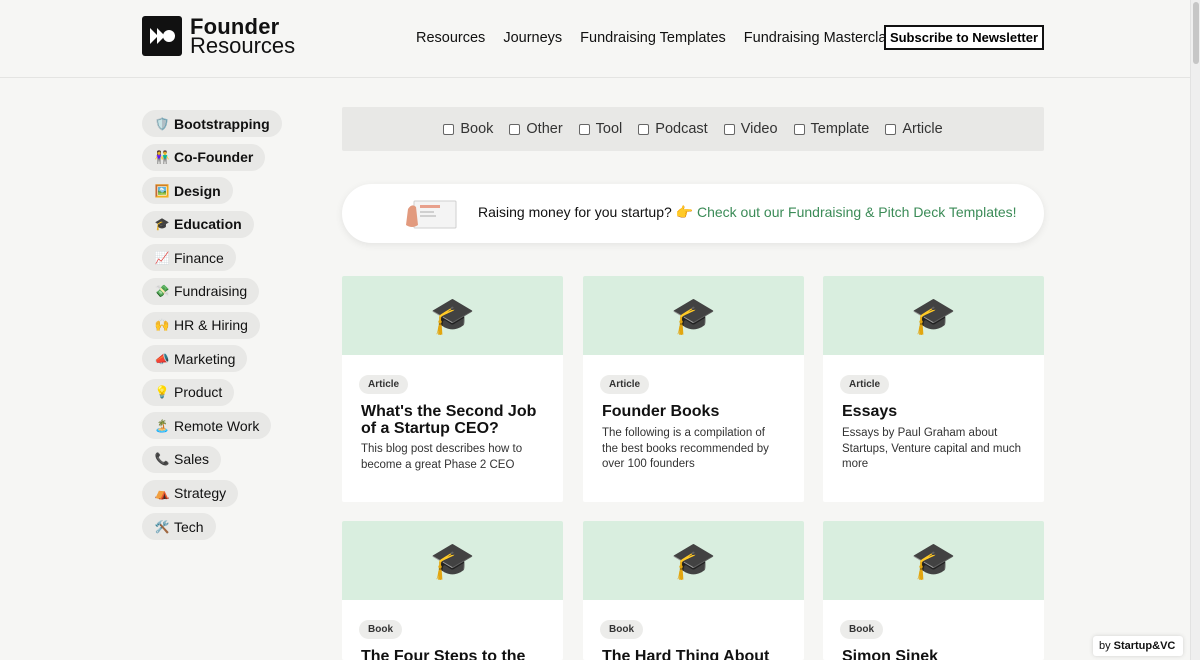  I want to click on pitch-deck-thumbnail-icon, so click(431, 214).